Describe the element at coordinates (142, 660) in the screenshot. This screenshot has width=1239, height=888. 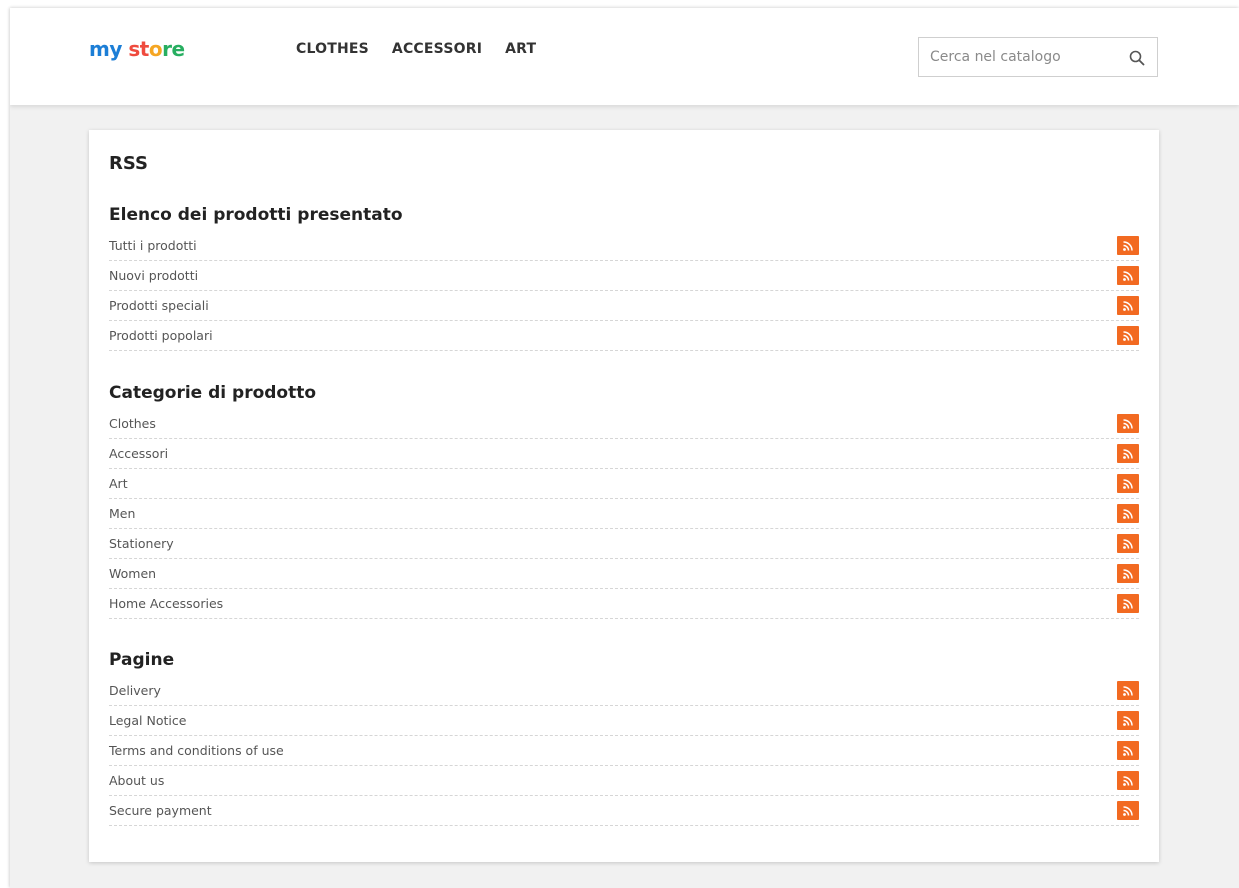
I see `section-title-pages: Pagine` at that location.